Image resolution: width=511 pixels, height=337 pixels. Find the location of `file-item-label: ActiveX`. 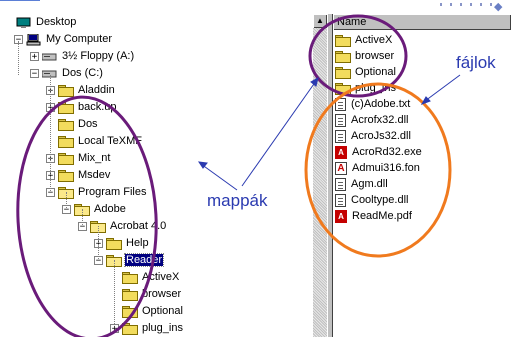

file-item-label: ActiveX is located at coordinates (374, 40).